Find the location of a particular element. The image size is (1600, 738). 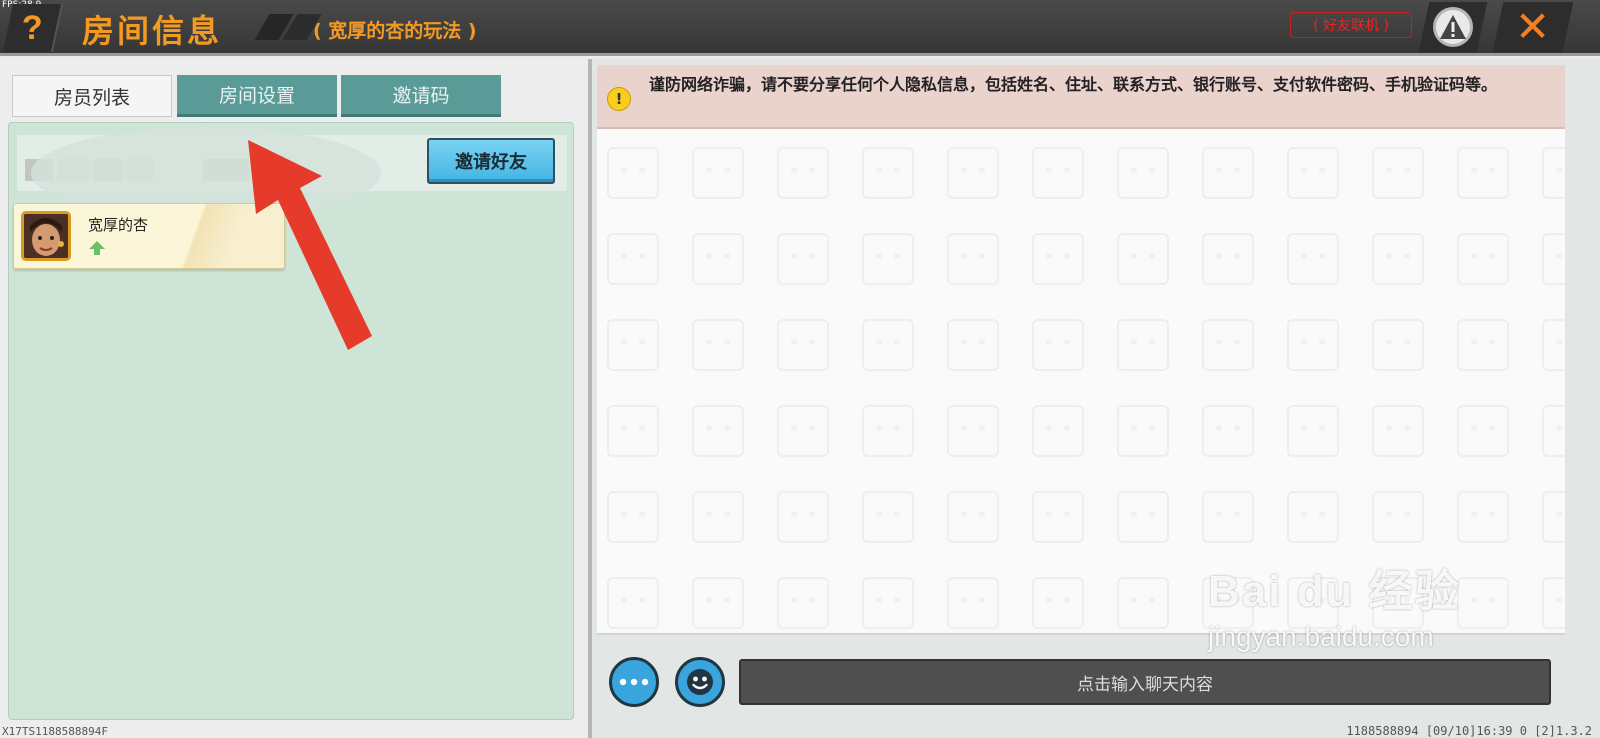

upgrade-arrow-icon is located at coordinates (97, 250).